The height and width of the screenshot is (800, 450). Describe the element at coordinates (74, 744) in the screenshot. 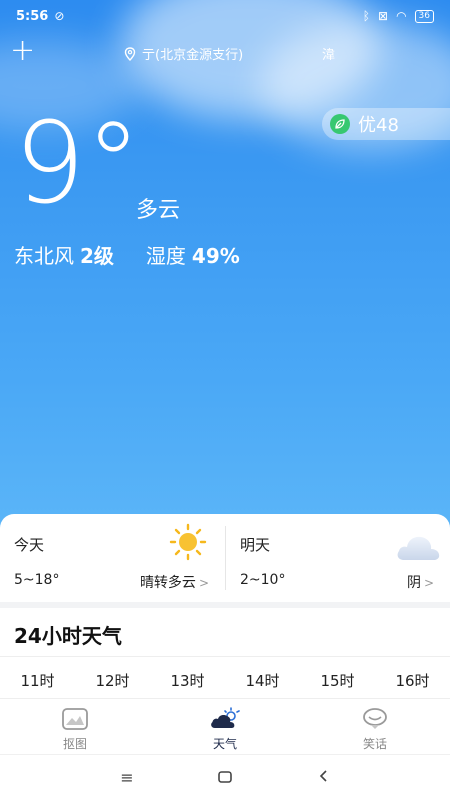

I see `tab-label: 抠图` at that location.